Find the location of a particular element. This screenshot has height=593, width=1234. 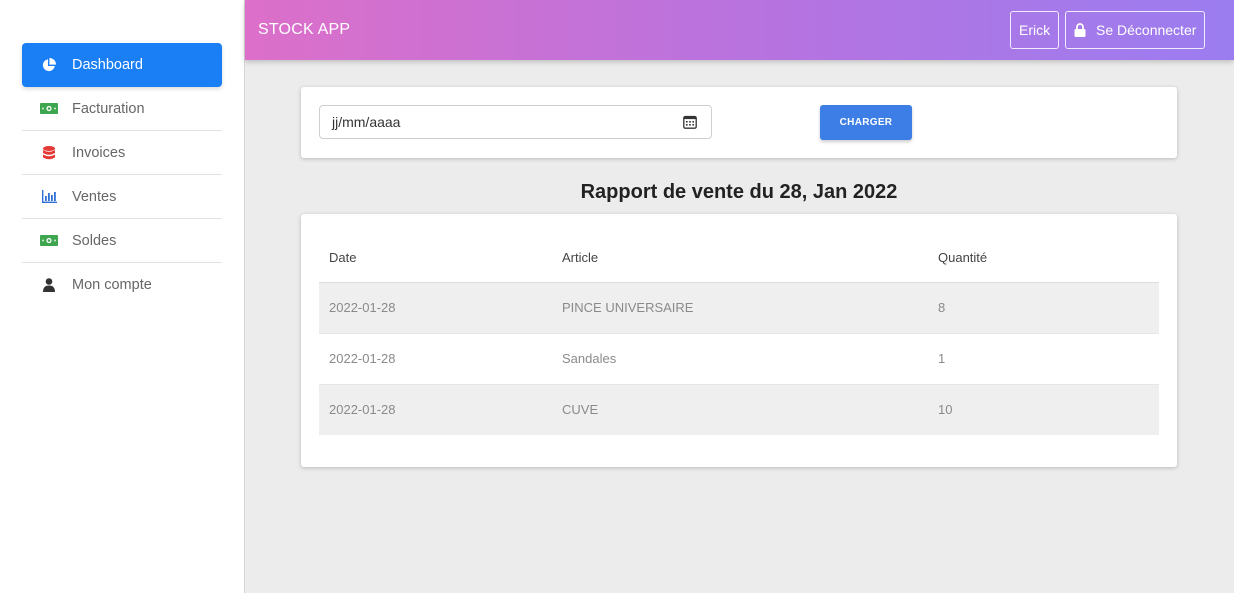

column-header-article: Article is located at coordinates (740, 258).